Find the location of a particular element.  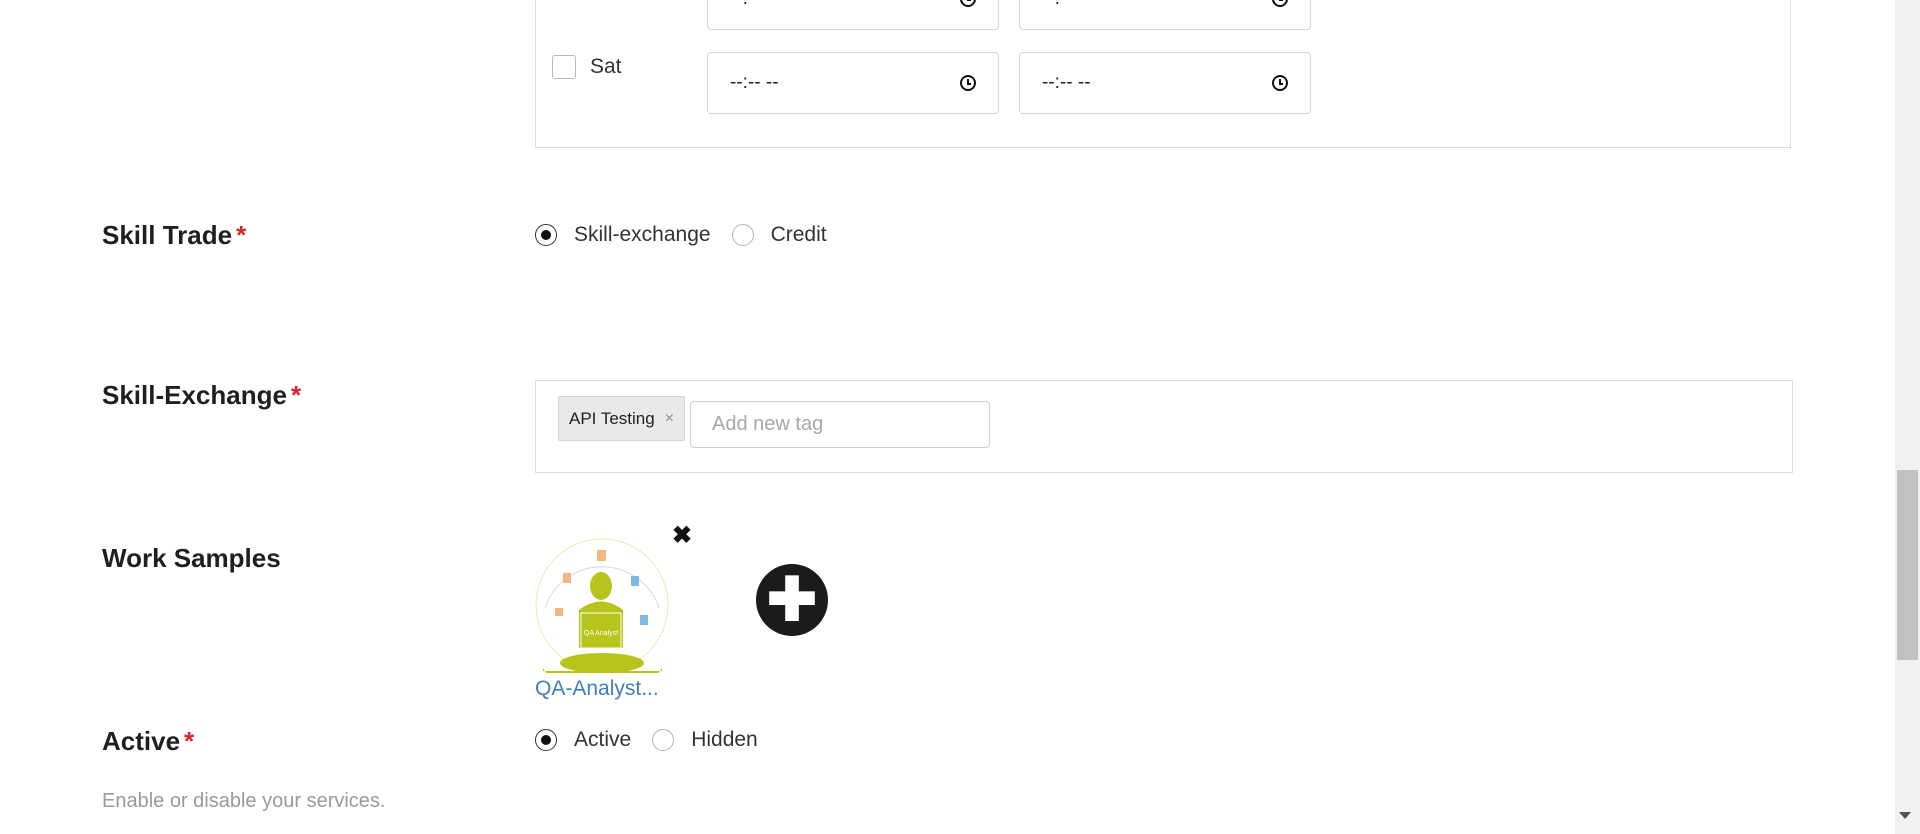

credit-option-label: Credit is located at coordinates (799, 235).